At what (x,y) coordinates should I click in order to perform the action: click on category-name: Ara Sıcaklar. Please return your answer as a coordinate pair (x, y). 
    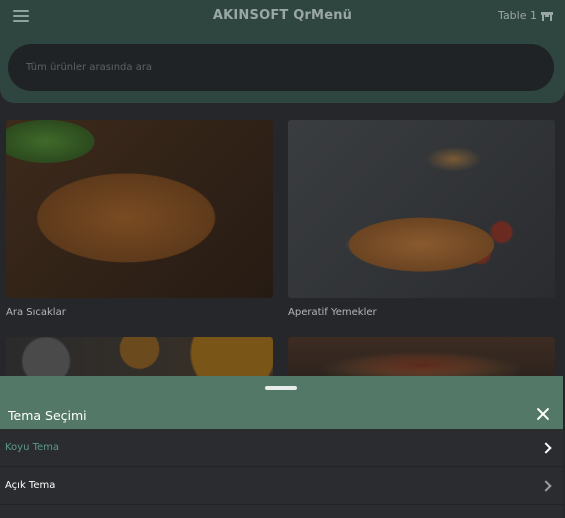
    Looking at the image, I should click on (36, 312).